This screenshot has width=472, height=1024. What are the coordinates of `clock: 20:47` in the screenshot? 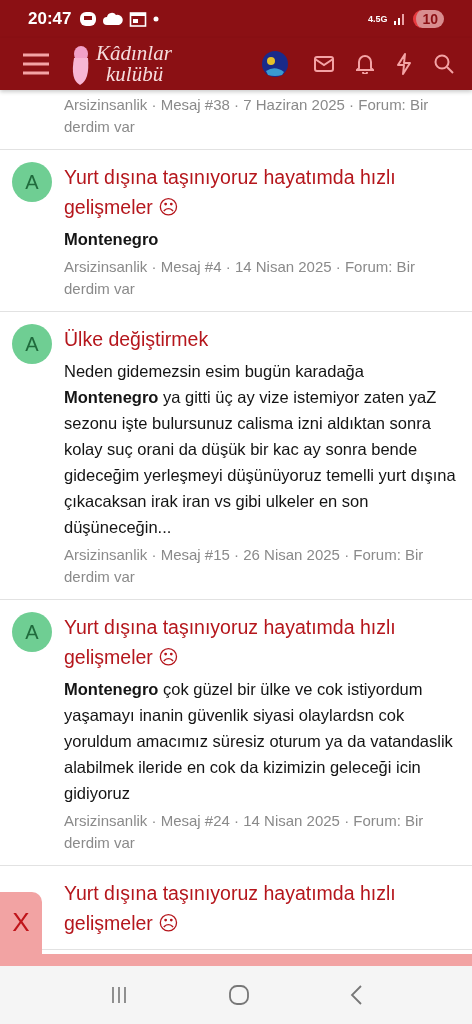 It's located at (50, 19).